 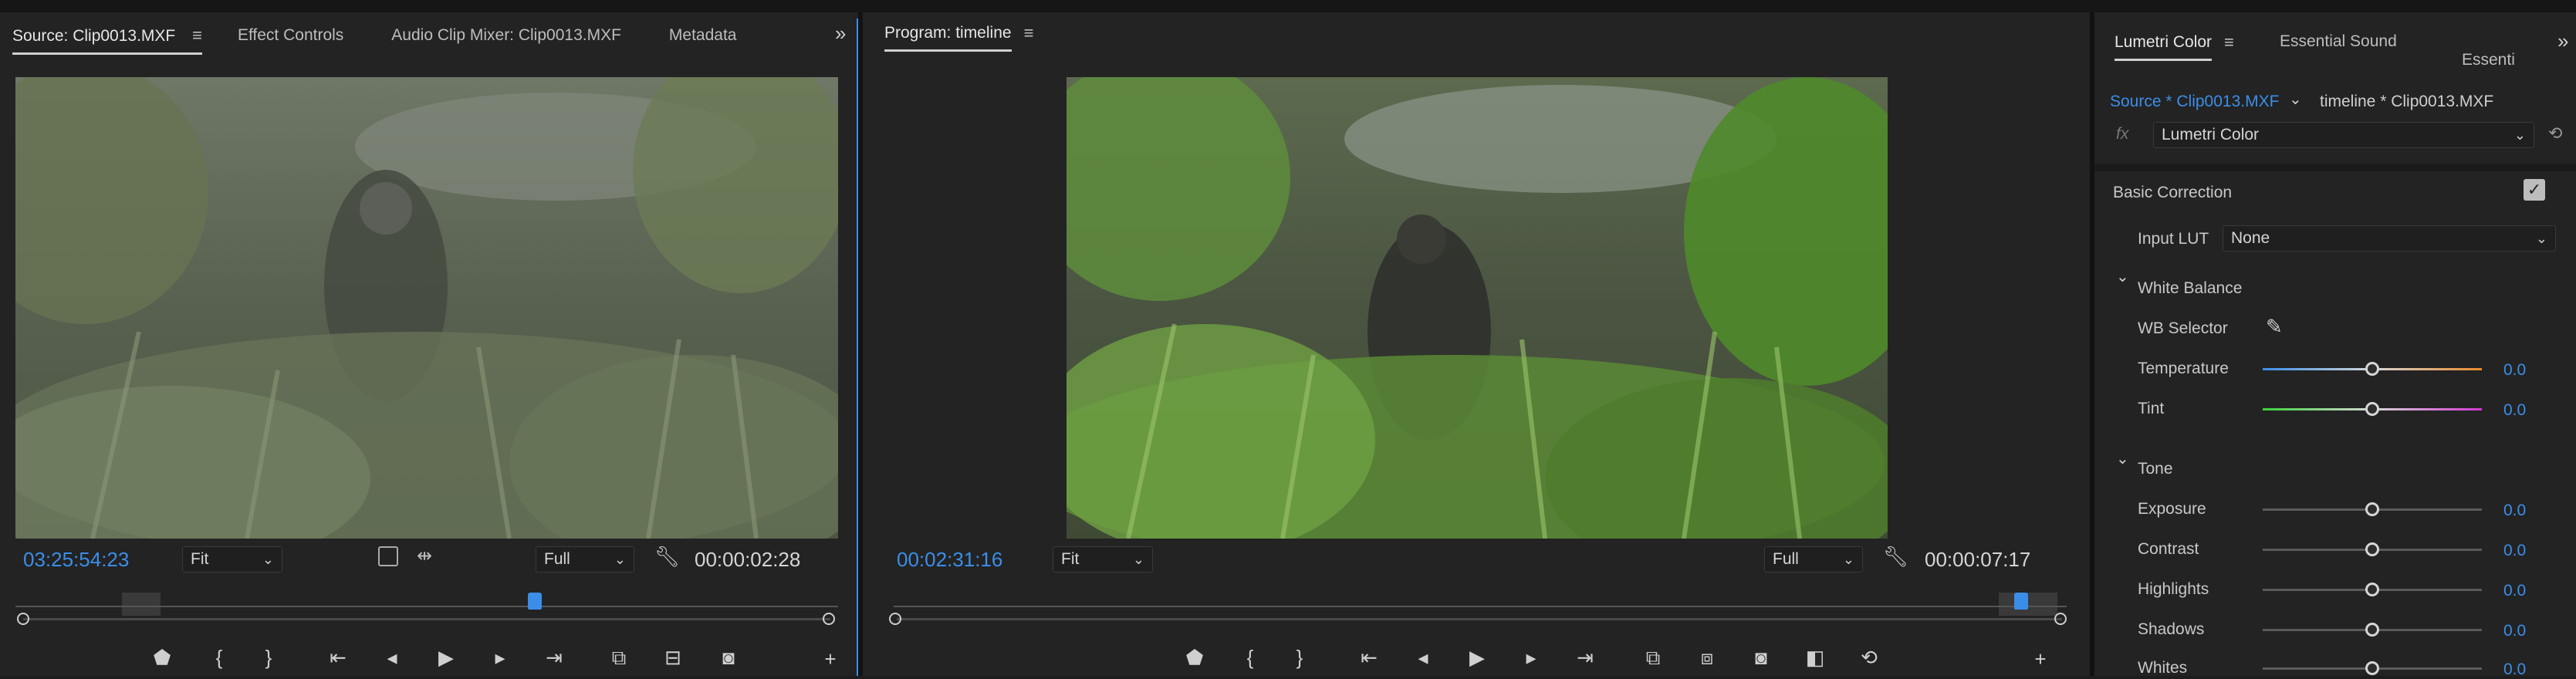 I want to click on tab-effect-controls: Effect Controls, so click(x=290, y=35).